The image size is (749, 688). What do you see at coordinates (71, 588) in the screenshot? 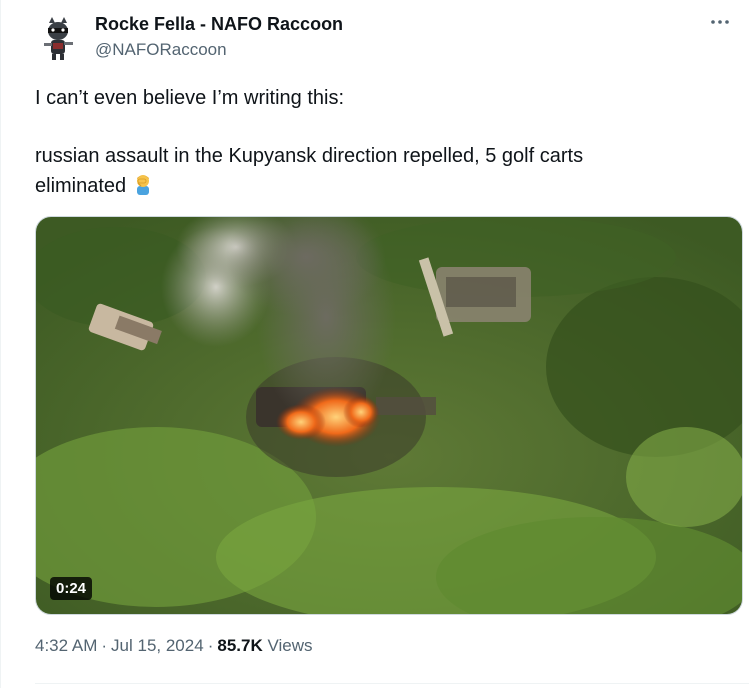
I see `video-duration-badge: 0:24` at bounding box center [71, 588].